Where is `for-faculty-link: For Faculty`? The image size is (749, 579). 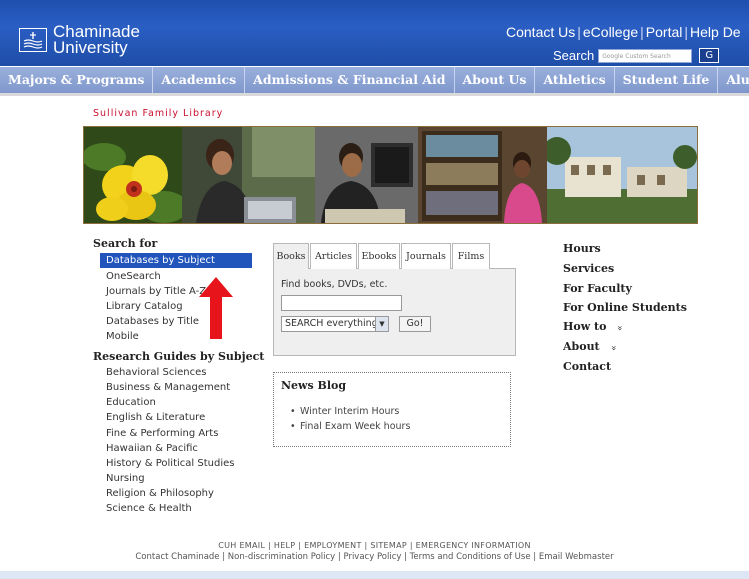
for-faculty-link: For Faculty is located at coordinates (597, 288).